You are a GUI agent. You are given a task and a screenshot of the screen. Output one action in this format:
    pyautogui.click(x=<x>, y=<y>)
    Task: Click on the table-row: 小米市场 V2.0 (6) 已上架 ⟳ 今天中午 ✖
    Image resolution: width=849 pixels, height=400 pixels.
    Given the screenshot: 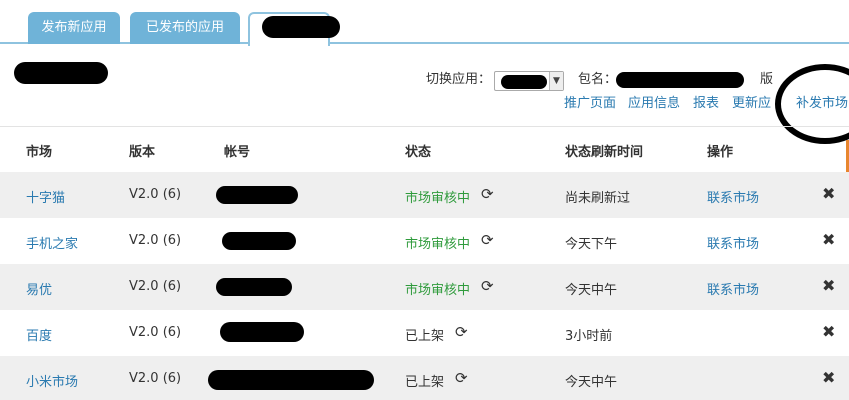 What is the action you would take?
    pyautogui.click(x=424, y=378)
    